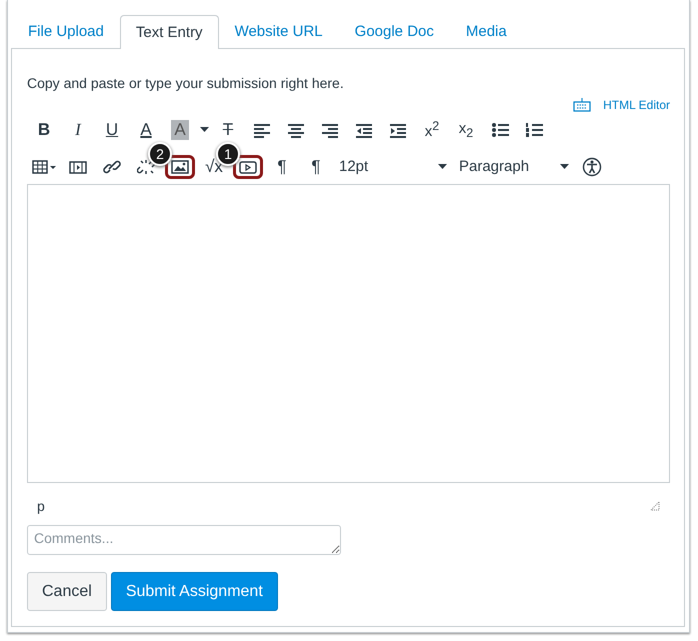  Describe the element at coordinates (146, 166) in the screenshot. I see `unlink-icon` at that location.